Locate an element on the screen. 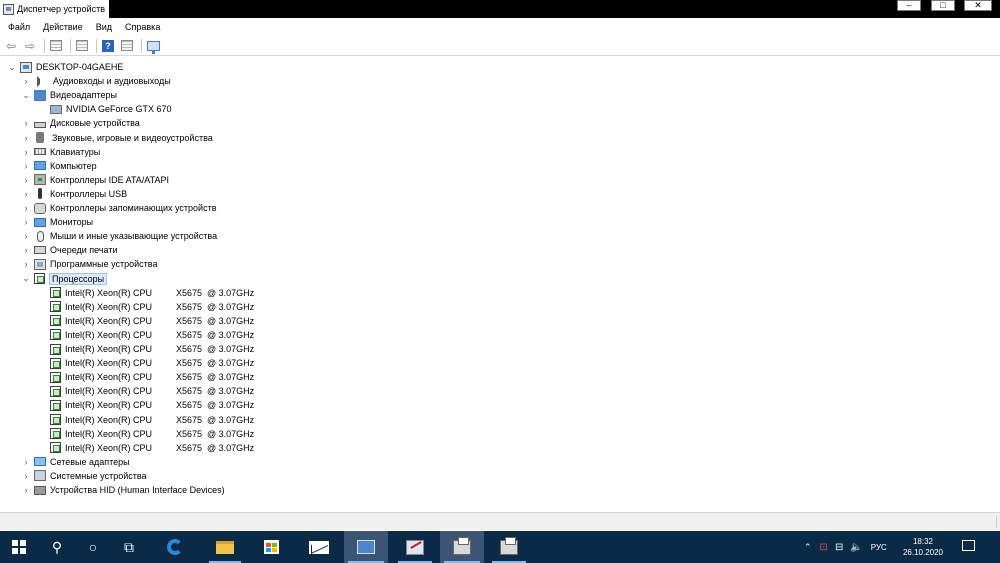  tree-category: ⌄ Процессоры is located at coordinates (65, 279).